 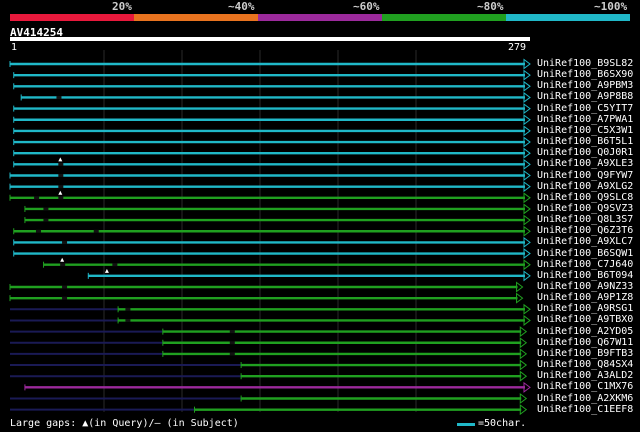 What do you see at coordinates (585, 220) in the screenshot?
I see `hit-label: UniRef100_Q8L3S7` at bounding box center [585, 220].